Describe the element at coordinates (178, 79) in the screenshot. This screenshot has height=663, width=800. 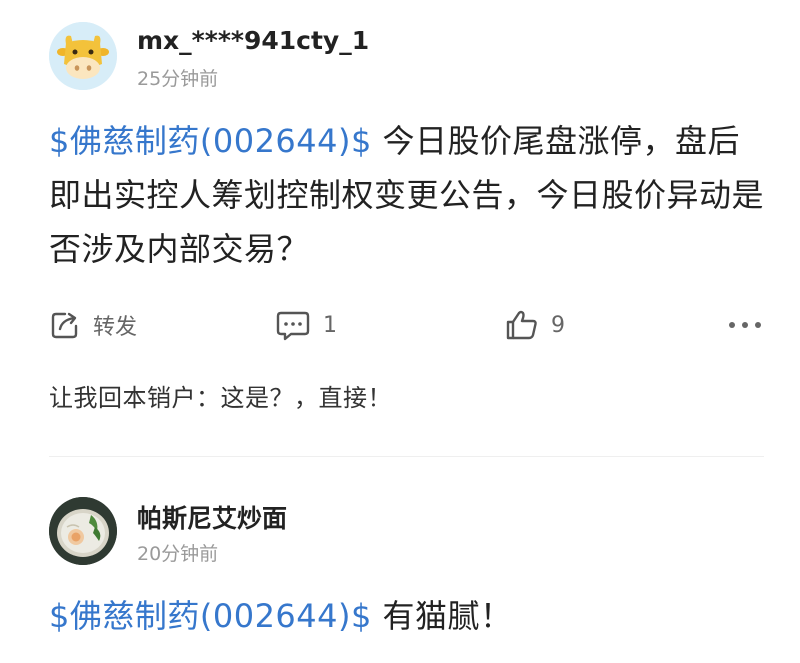
I see `post-time: 25分钟前` at that location.